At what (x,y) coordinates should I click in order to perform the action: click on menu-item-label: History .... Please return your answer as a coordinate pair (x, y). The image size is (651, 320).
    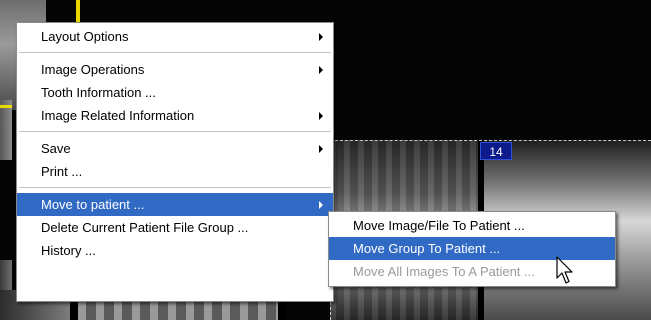
    Looking at the image, I should click on (68, 250).